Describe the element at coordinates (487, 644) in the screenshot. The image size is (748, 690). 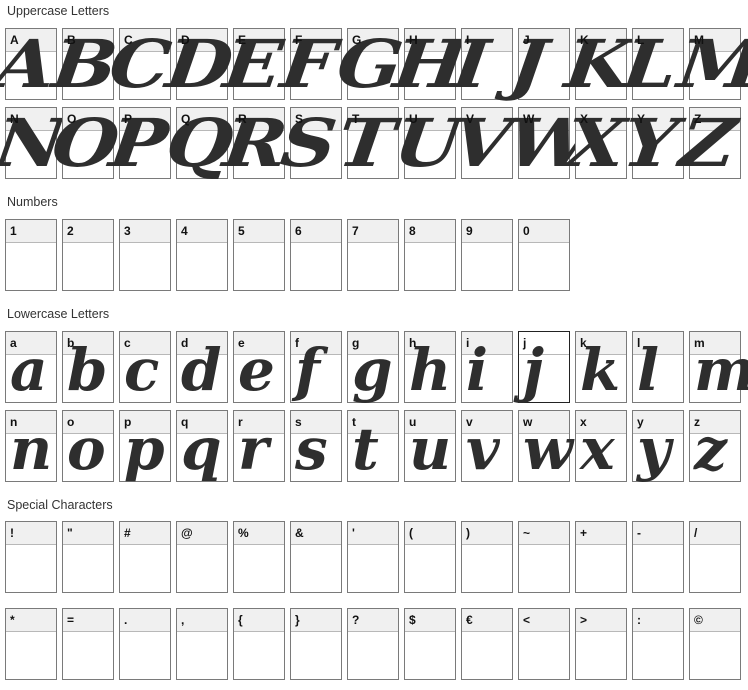
I see `special-cell: €` at that location.